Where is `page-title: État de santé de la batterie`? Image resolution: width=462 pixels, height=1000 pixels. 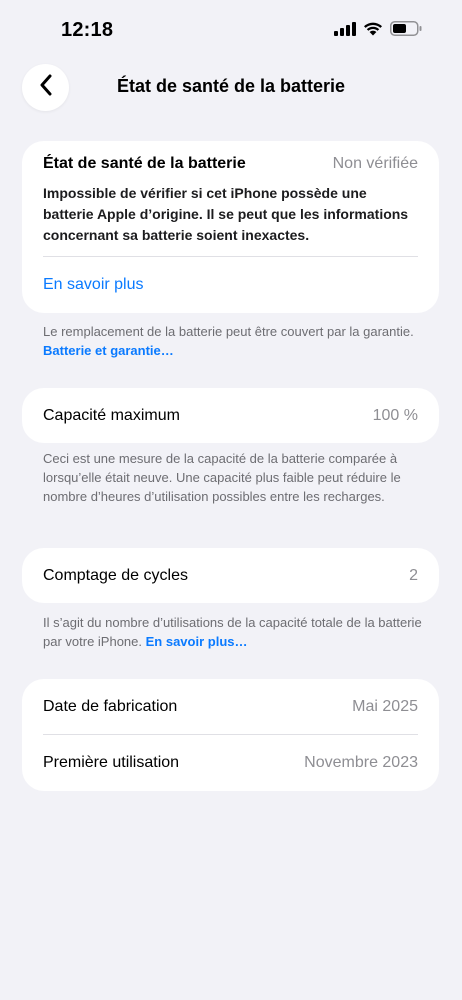
page-title: État de santé de la batterie is located at coordinates (231, 86).